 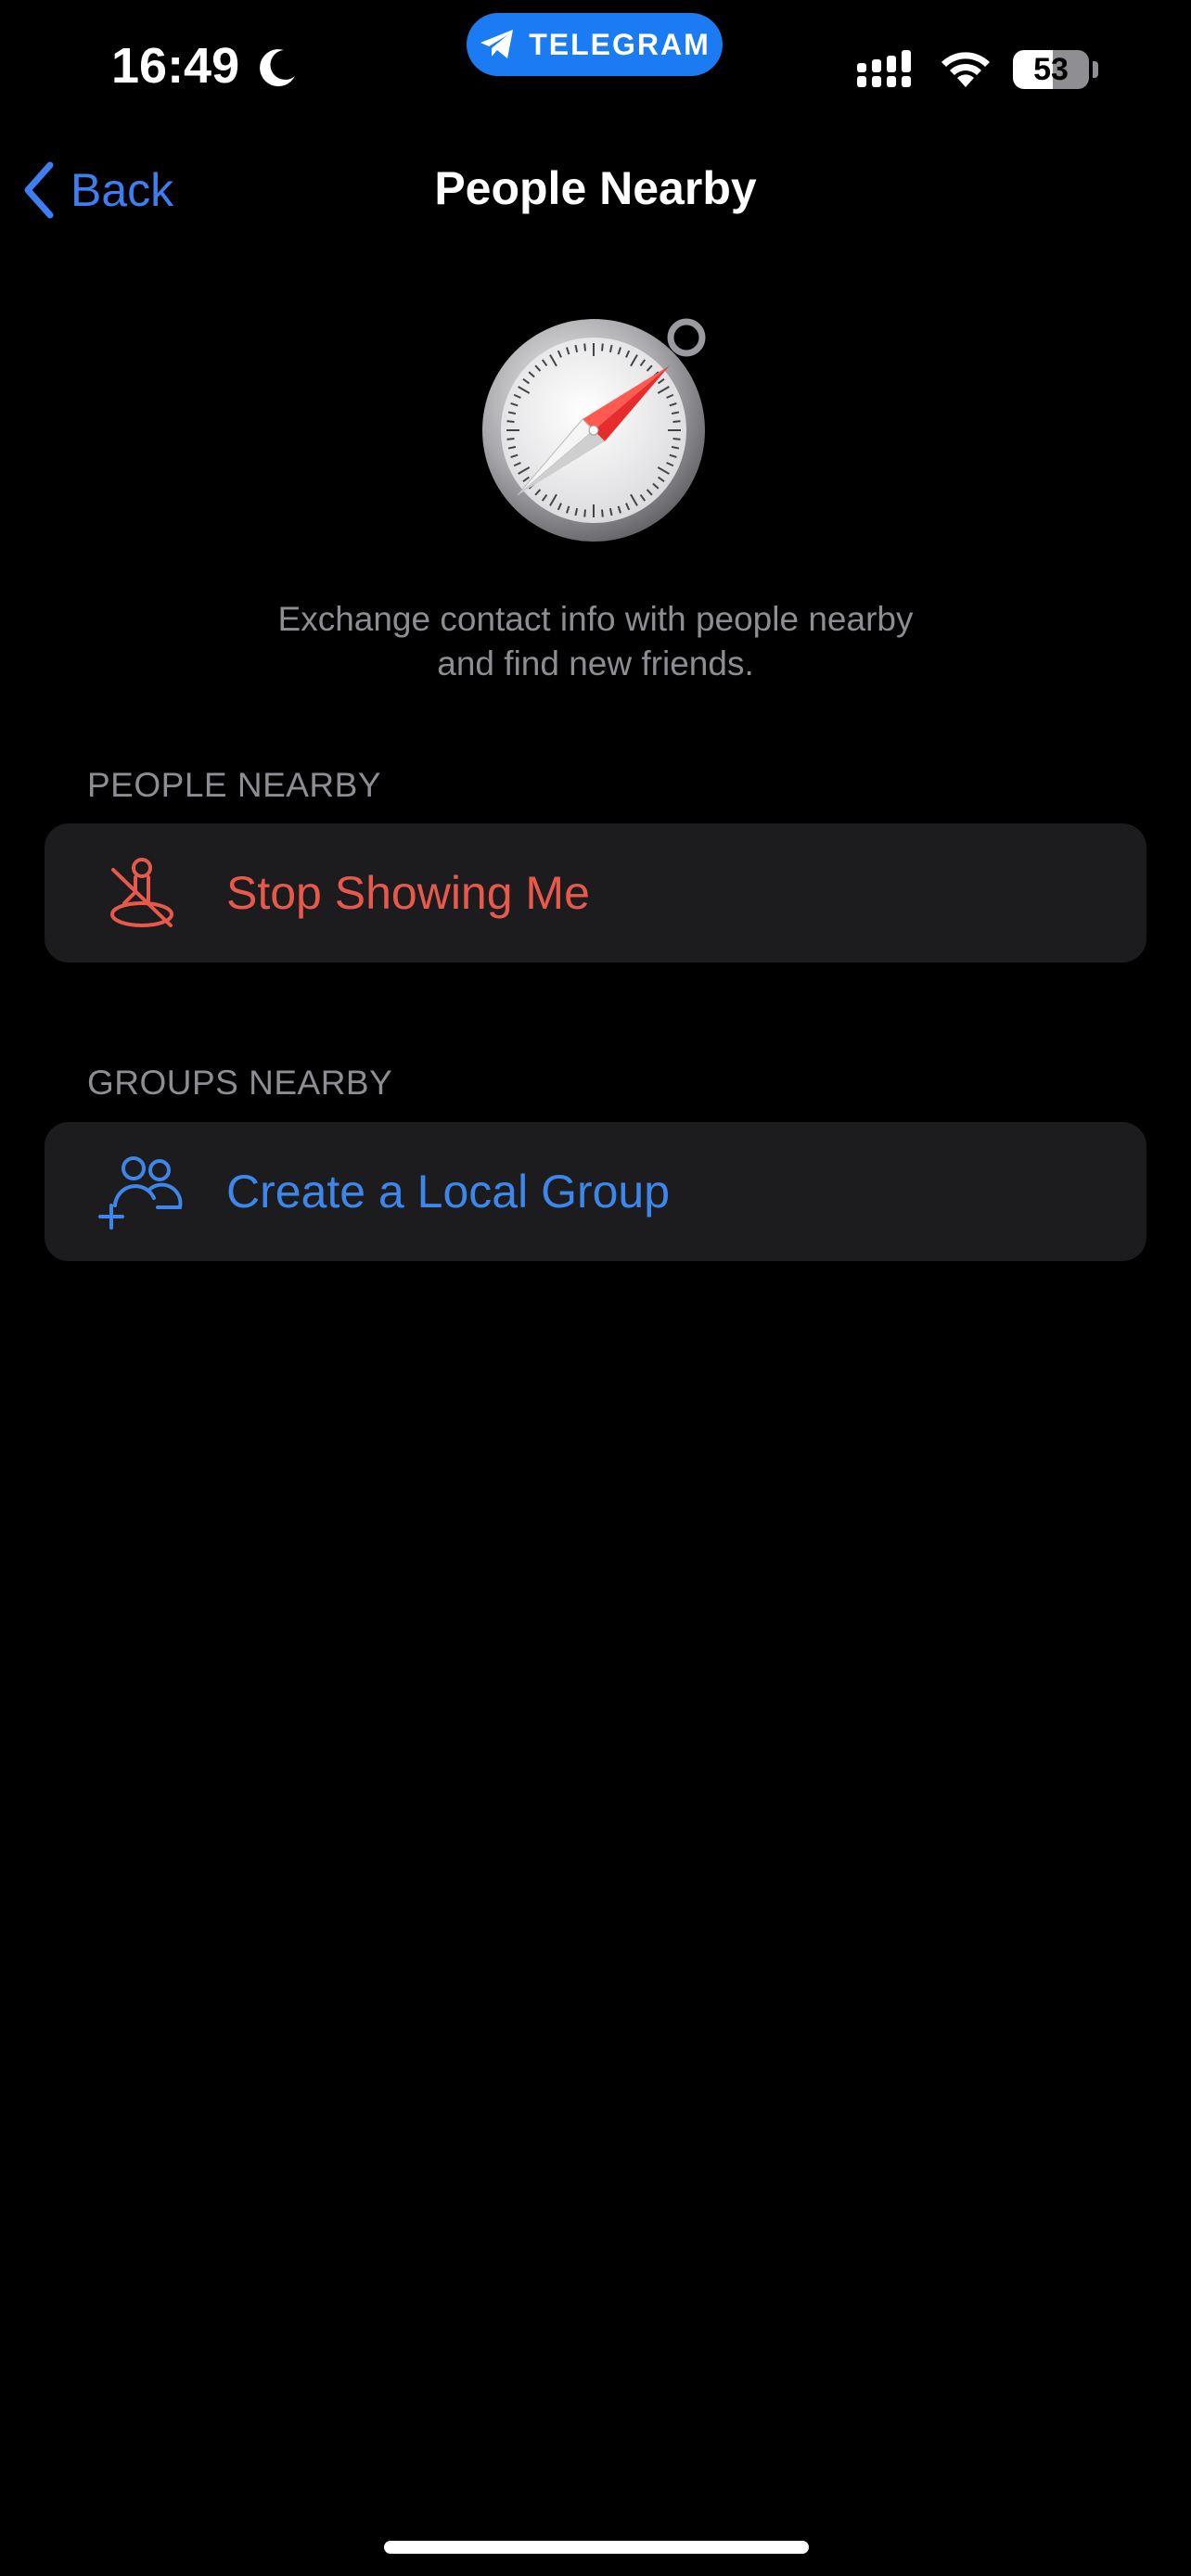 I want to click on wifi-icon, so click(x=966, y=69).